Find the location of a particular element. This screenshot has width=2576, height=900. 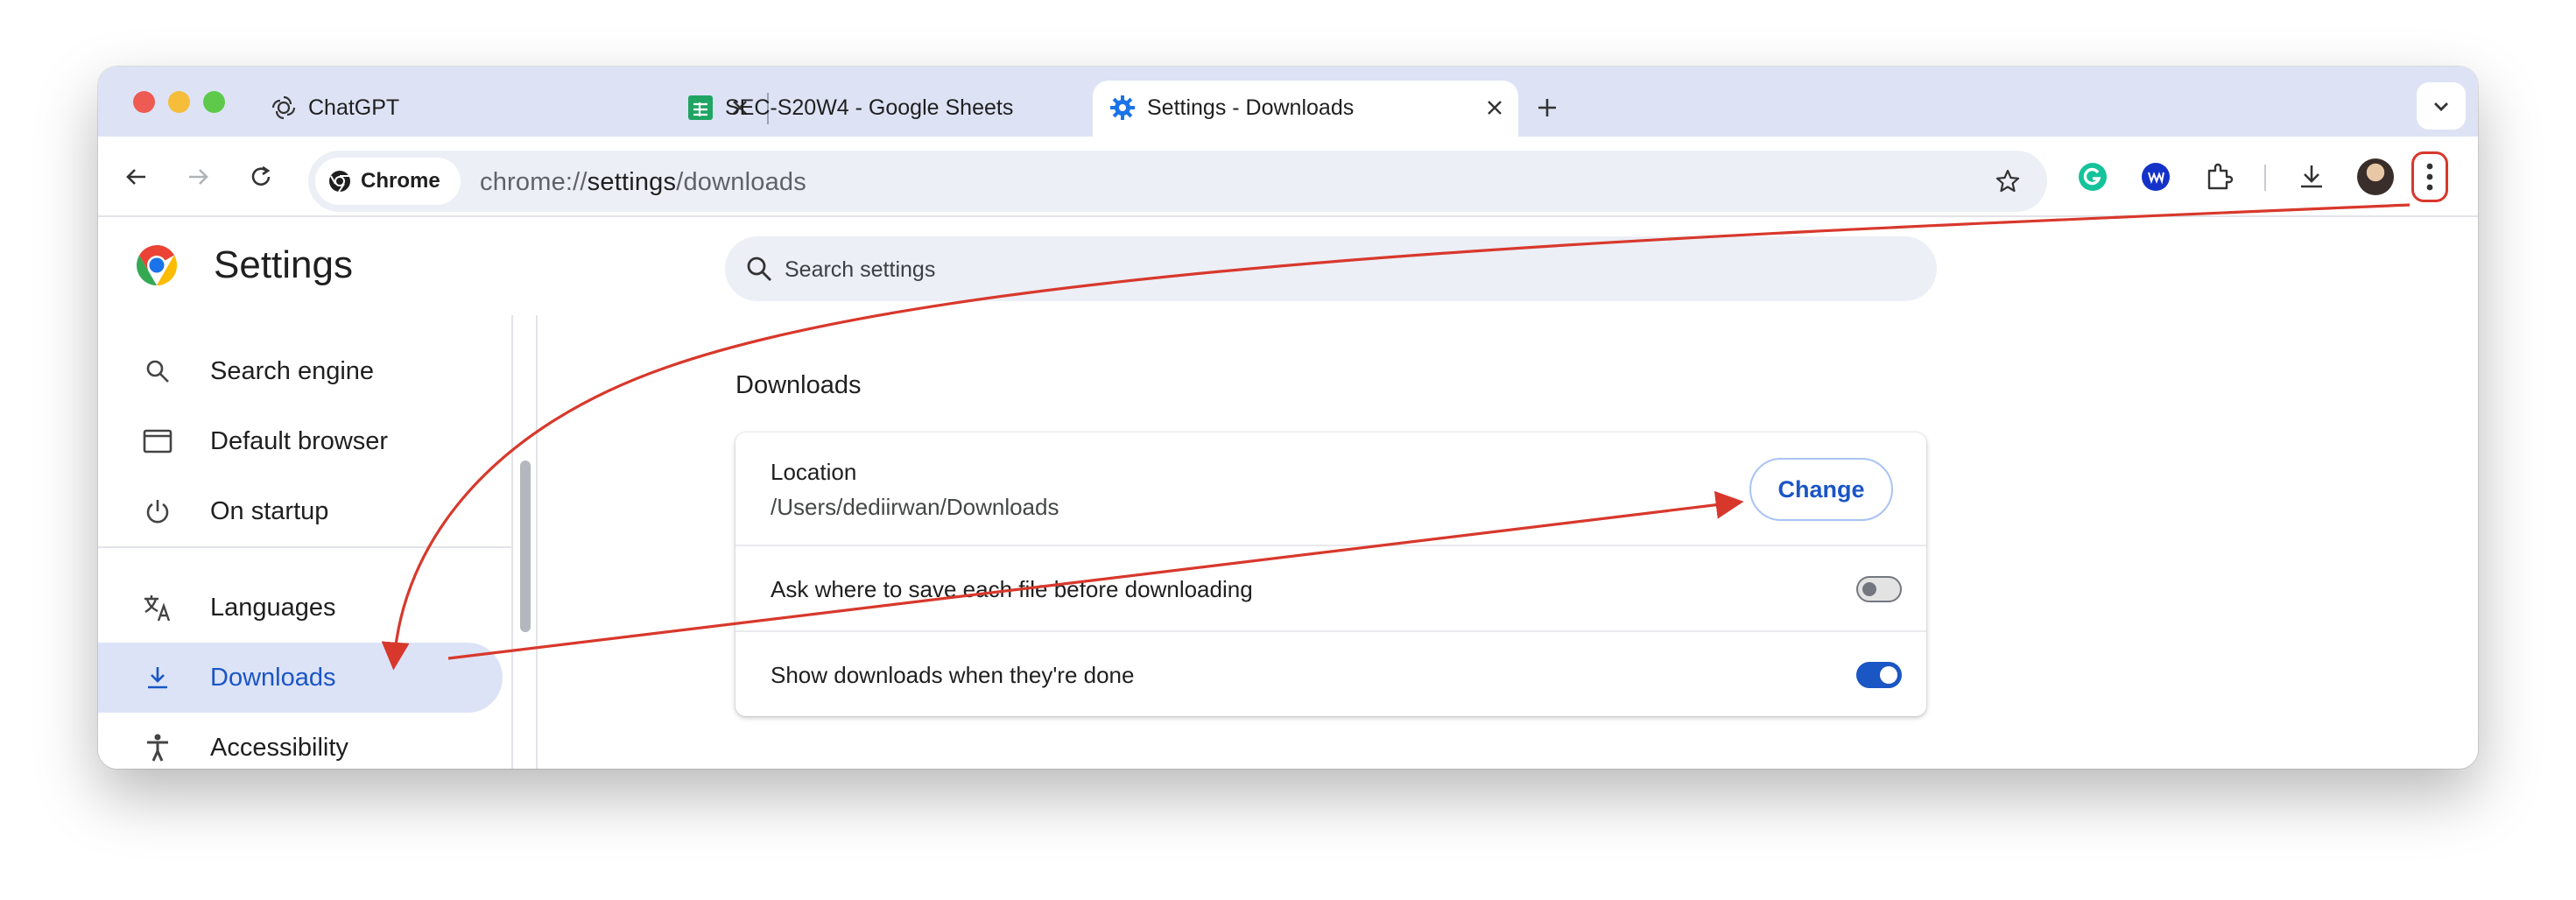

toolbar: Chrome chrome://settings/downloads is located at coordinates (1288, 177).